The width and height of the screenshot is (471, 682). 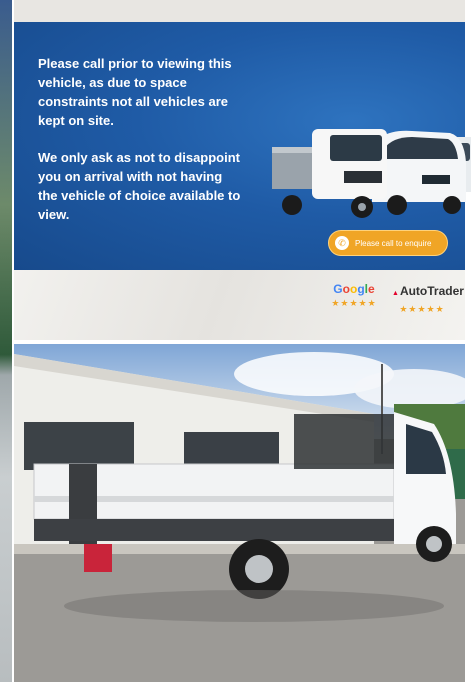 What do you see at coordinates (342, 243) in the screenshot?
I see `phone-icon: ✆` at bounding box center [342, 243].